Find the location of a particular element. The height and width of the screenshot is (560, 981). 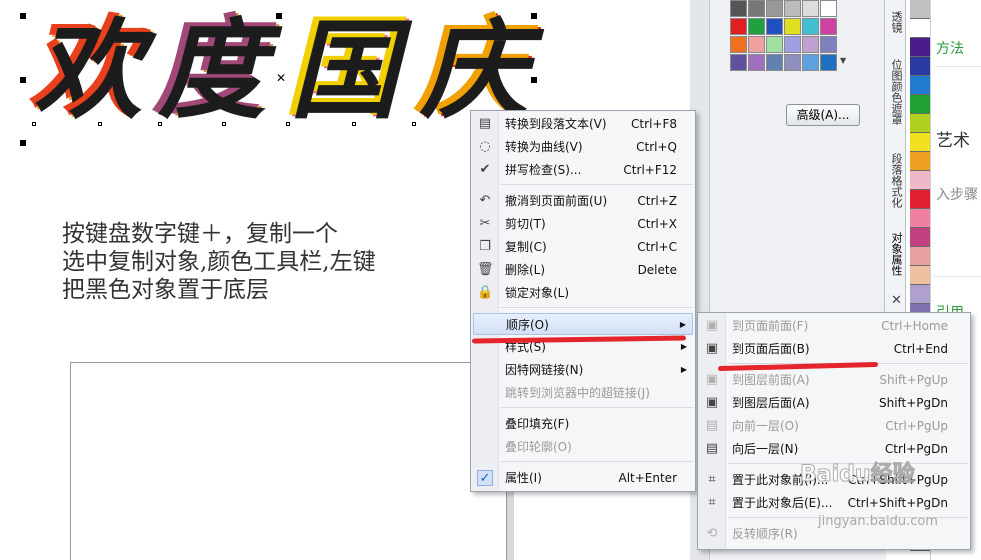

color-swatch-grid is located at coordinates (785, 35).